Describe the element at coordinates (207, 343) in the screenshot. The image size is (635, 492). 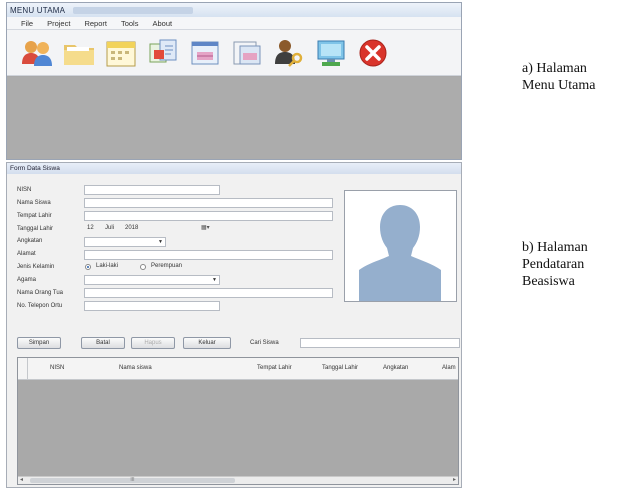
I see `keluar-button: Keluar` at that location.